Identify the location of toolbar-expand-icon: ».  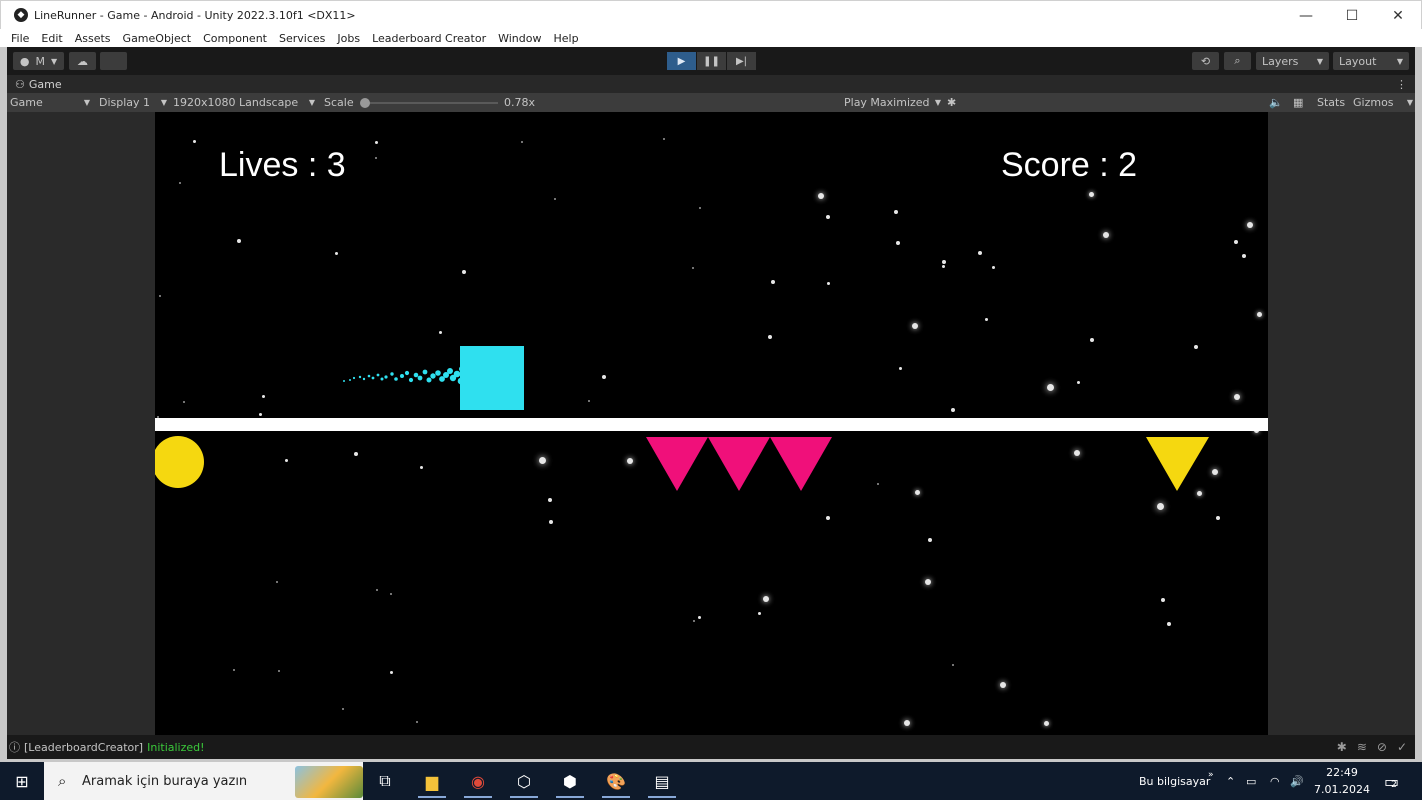
(1211, 775).